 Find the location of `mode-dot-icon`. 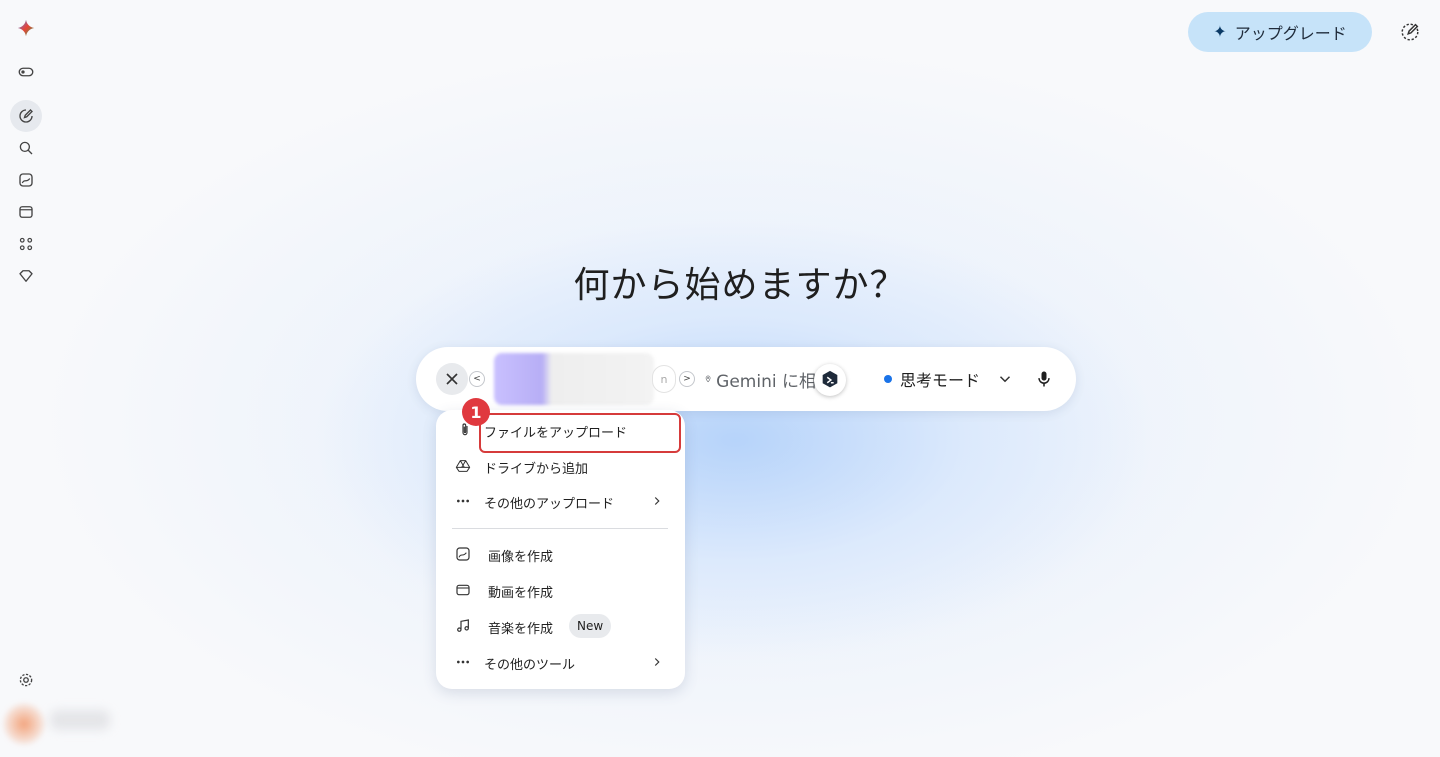

mode-dot-icon is located at coordinates (888, 379).